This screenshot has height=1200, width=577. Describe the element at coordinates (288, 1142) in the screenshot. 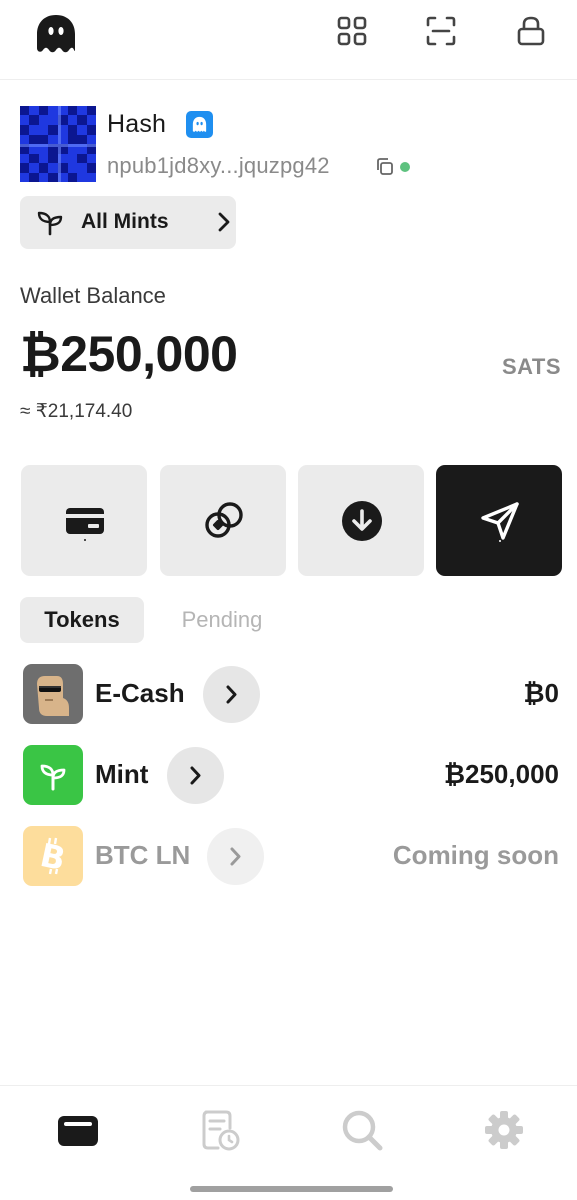

I see `bottom-nav` at that location.